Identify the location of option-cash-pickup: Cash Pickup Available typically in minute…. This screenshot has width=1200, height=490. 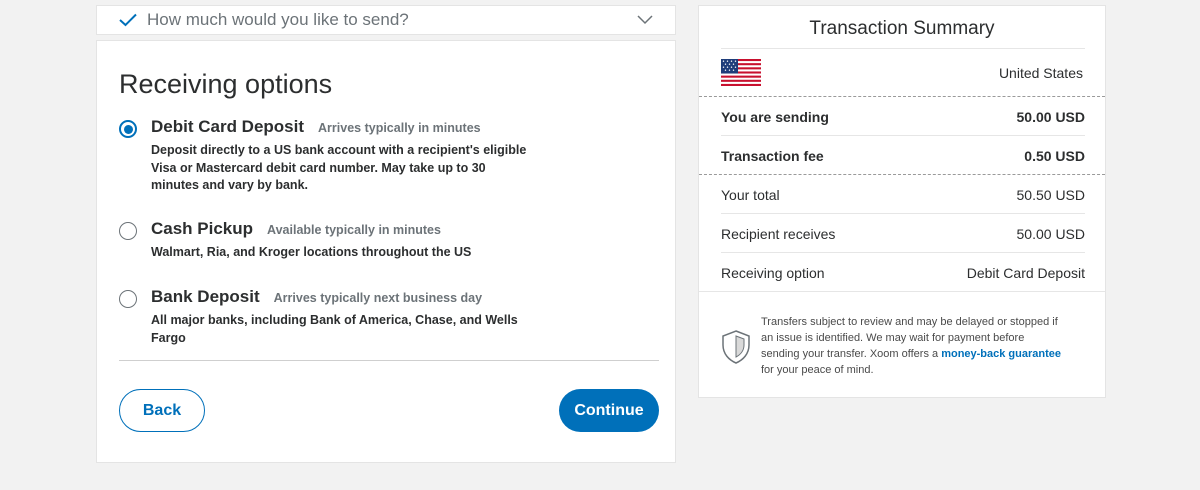
(329, 242).